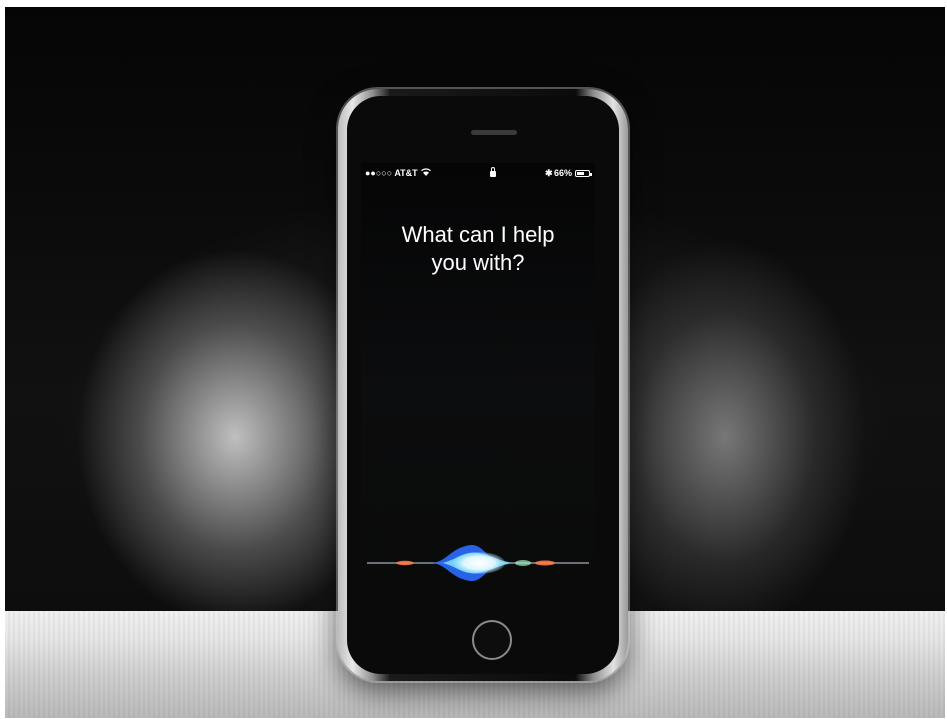 The height and width of the screenshot is (719, 947). What do you see at coordinates (493, 172) in the screenshot?
I see `lock-icon` at bounding box center [493, 172].